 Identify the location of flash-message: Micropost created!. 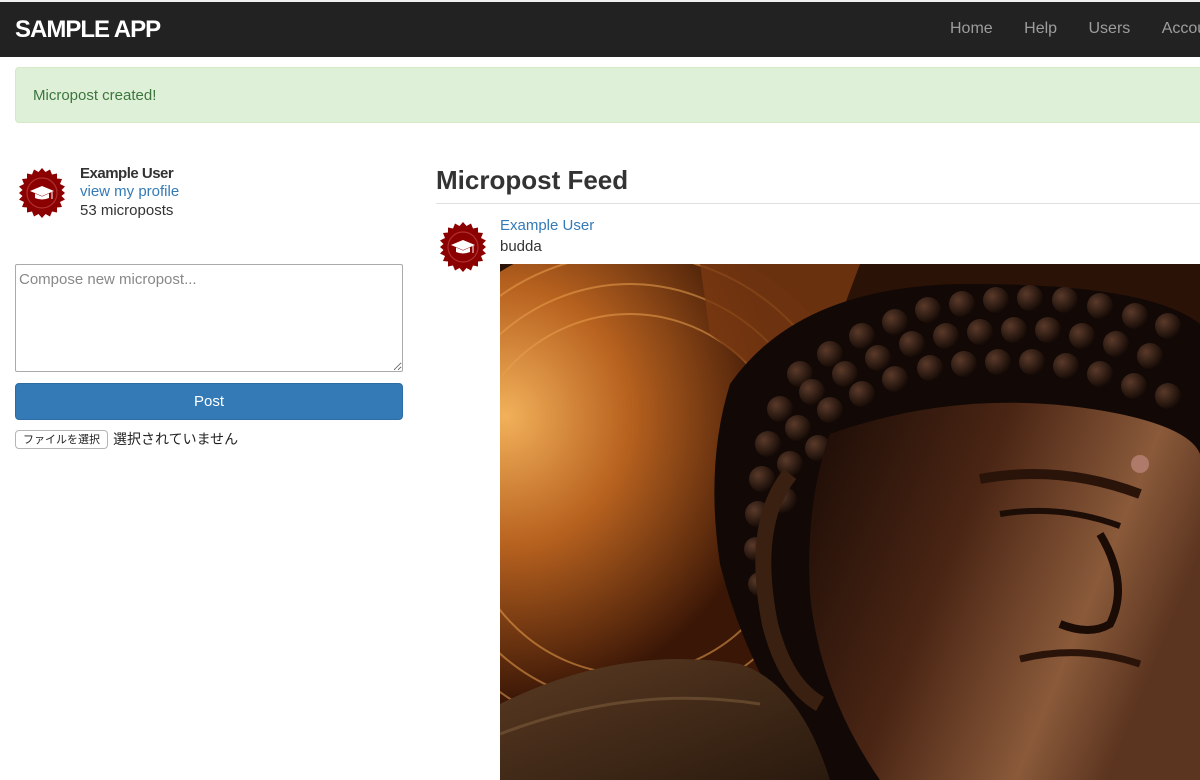
(95, 95).